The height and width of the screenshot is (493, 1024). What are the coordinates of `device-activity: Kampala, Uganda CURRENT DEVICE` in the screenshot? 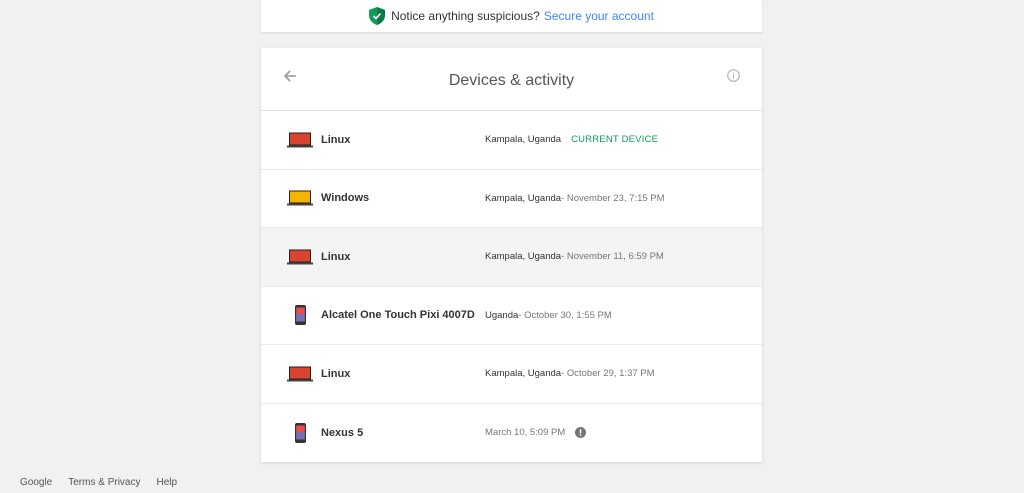 It's located at (571, 139).